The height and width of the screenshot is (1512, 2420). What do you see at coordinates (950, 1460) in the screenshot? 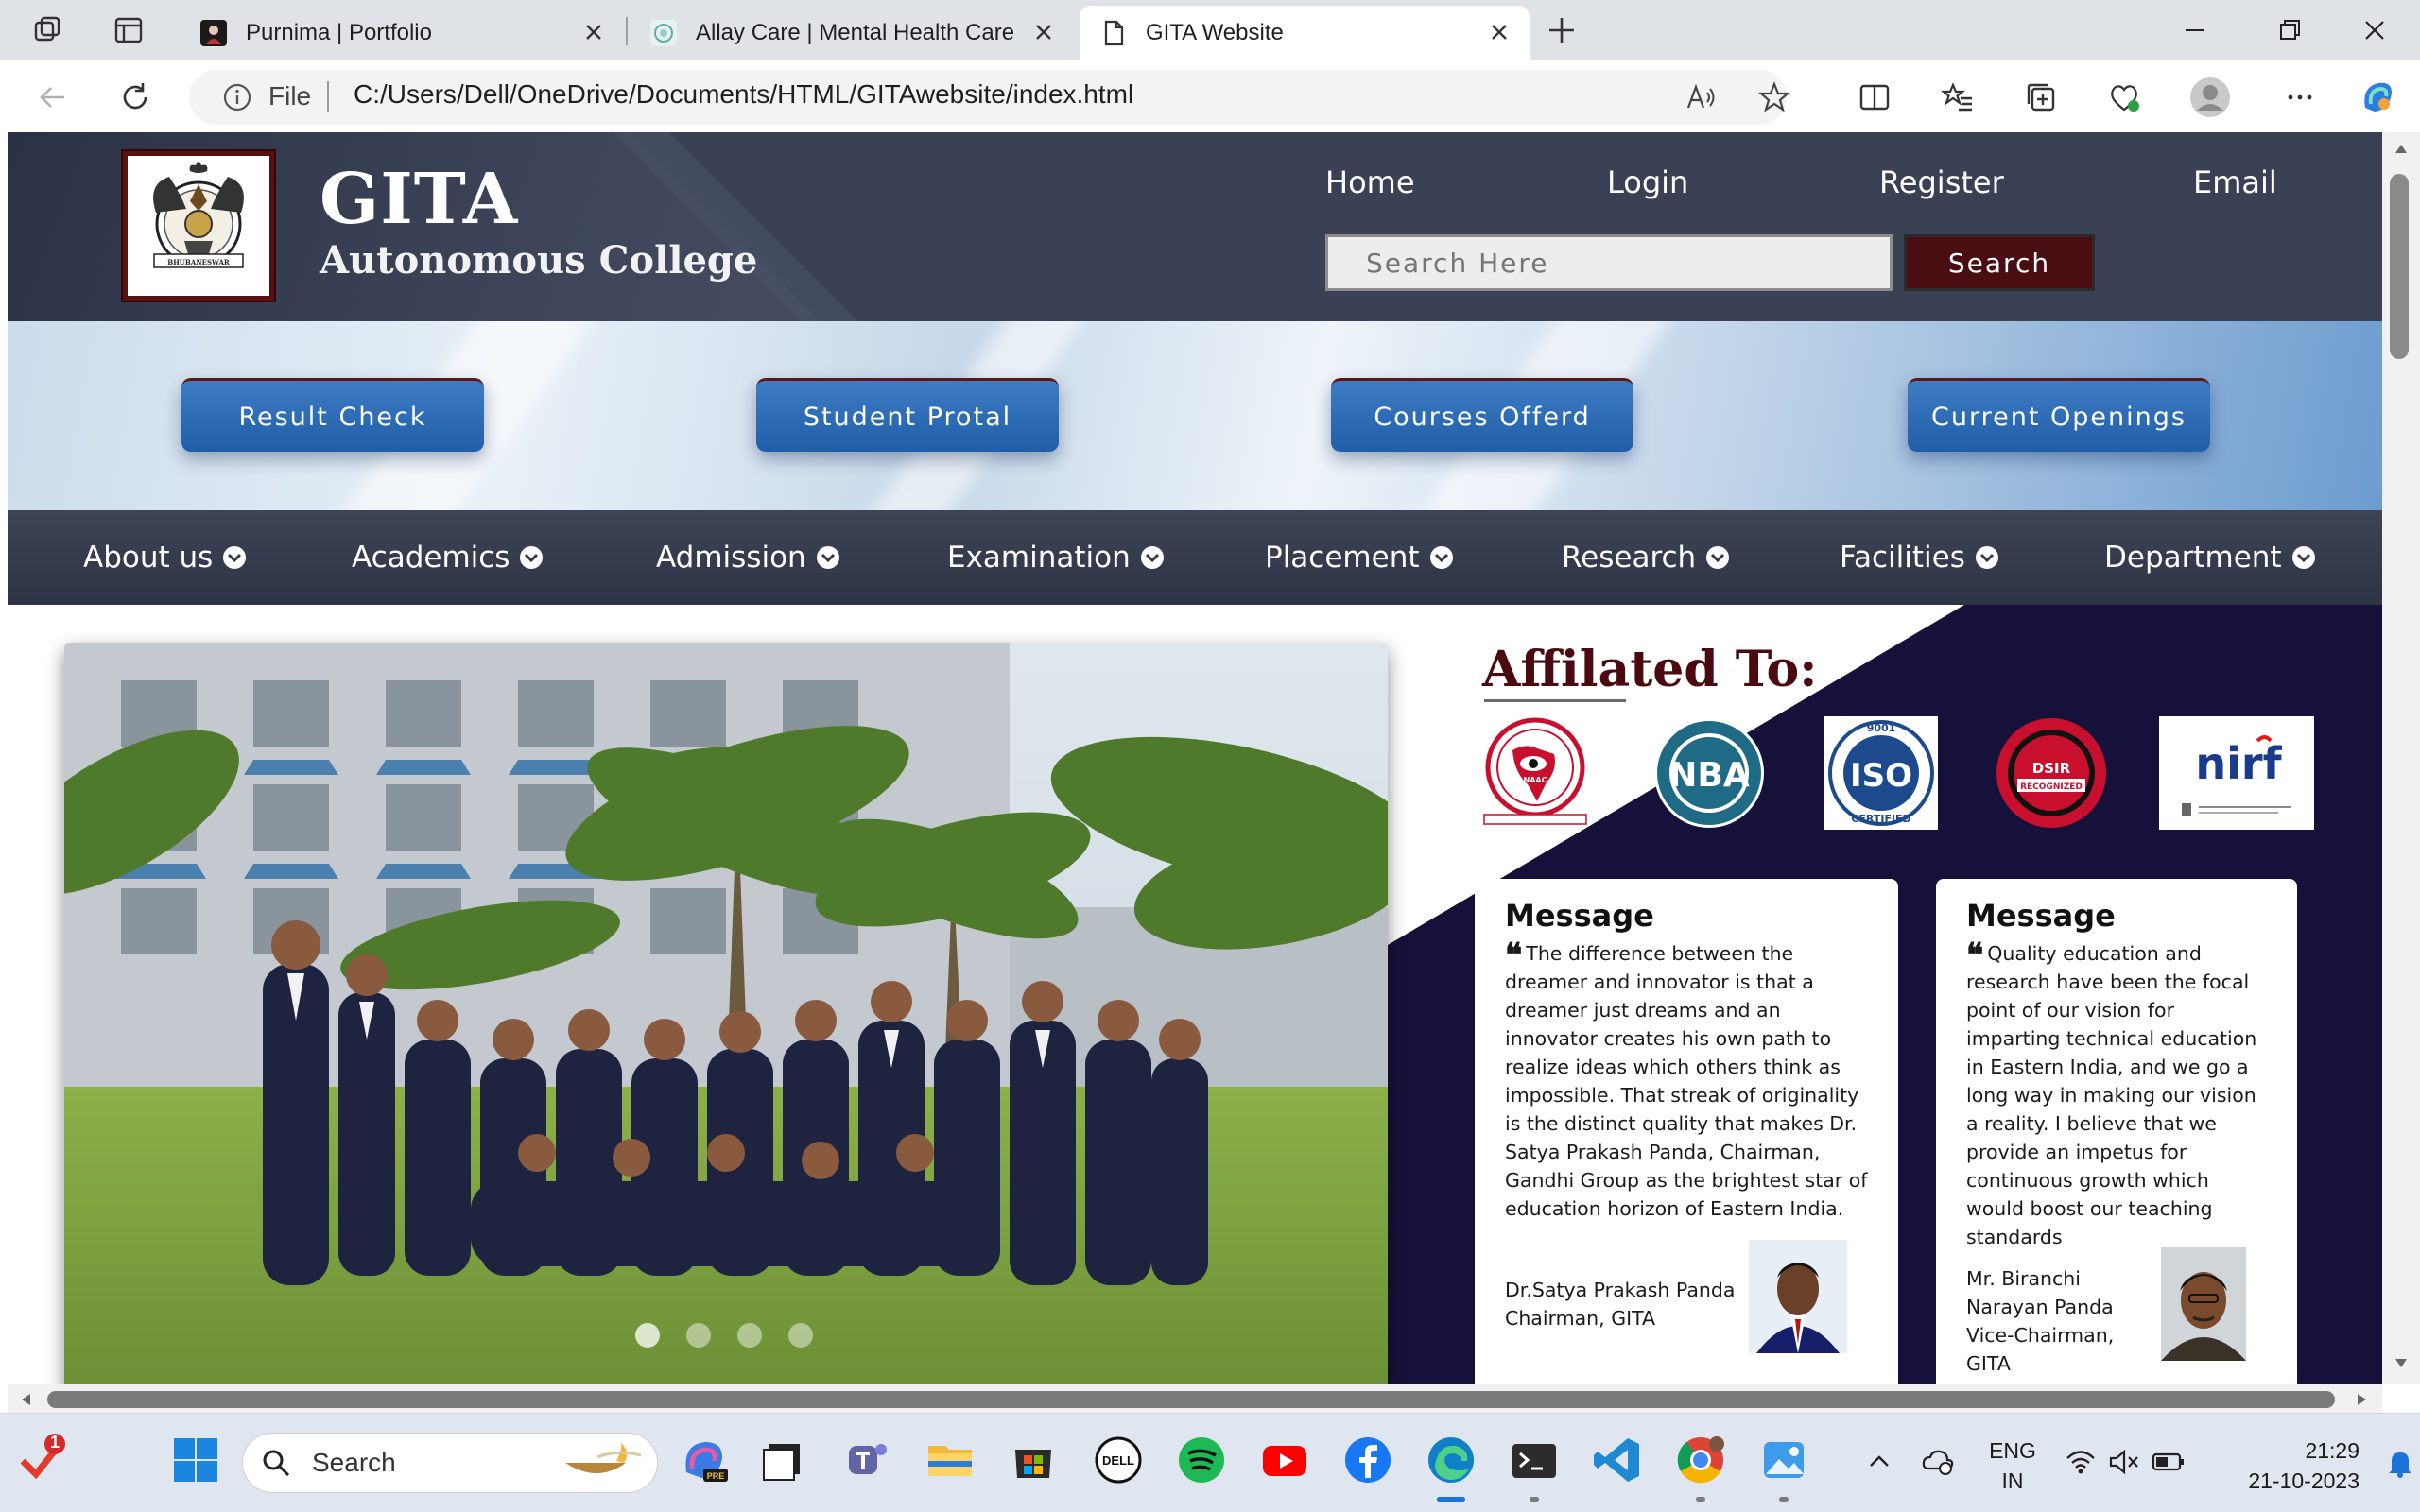
I see `folder-app-icon` at bounding box center [950, 1460].